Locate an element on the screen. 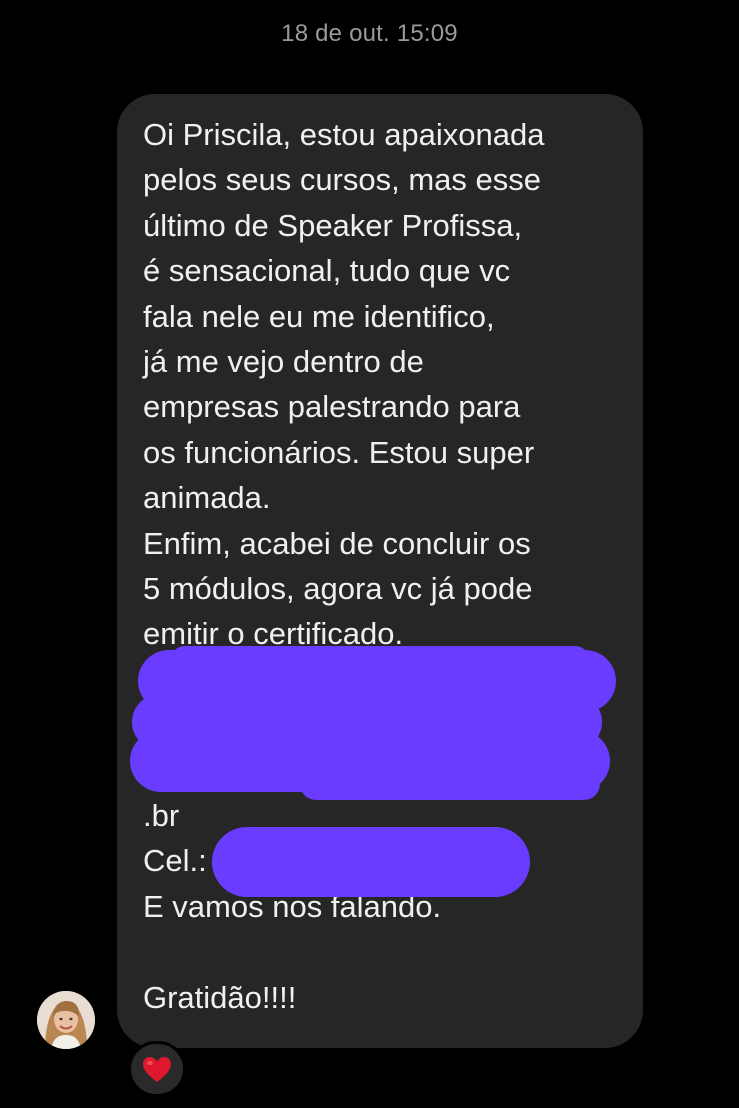 This screenshot has height=1108, width=739. message-line-1: Oi Priscila, estou apaixonada is located at coordinates (344, 134).